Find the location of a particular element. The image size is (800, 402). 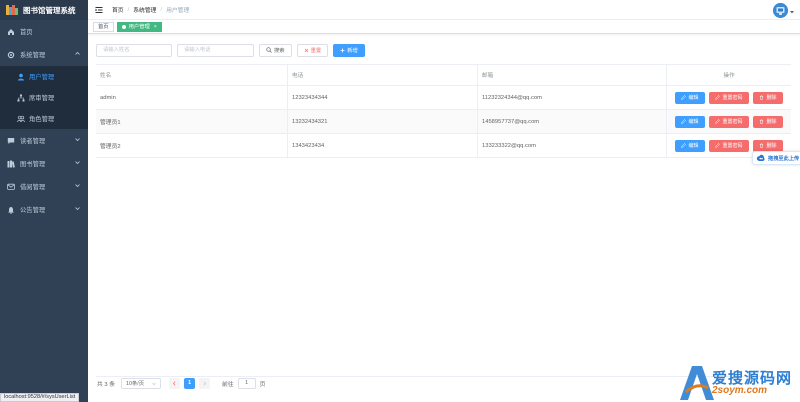

hamburger-icon is located at coordinates (99, 10).